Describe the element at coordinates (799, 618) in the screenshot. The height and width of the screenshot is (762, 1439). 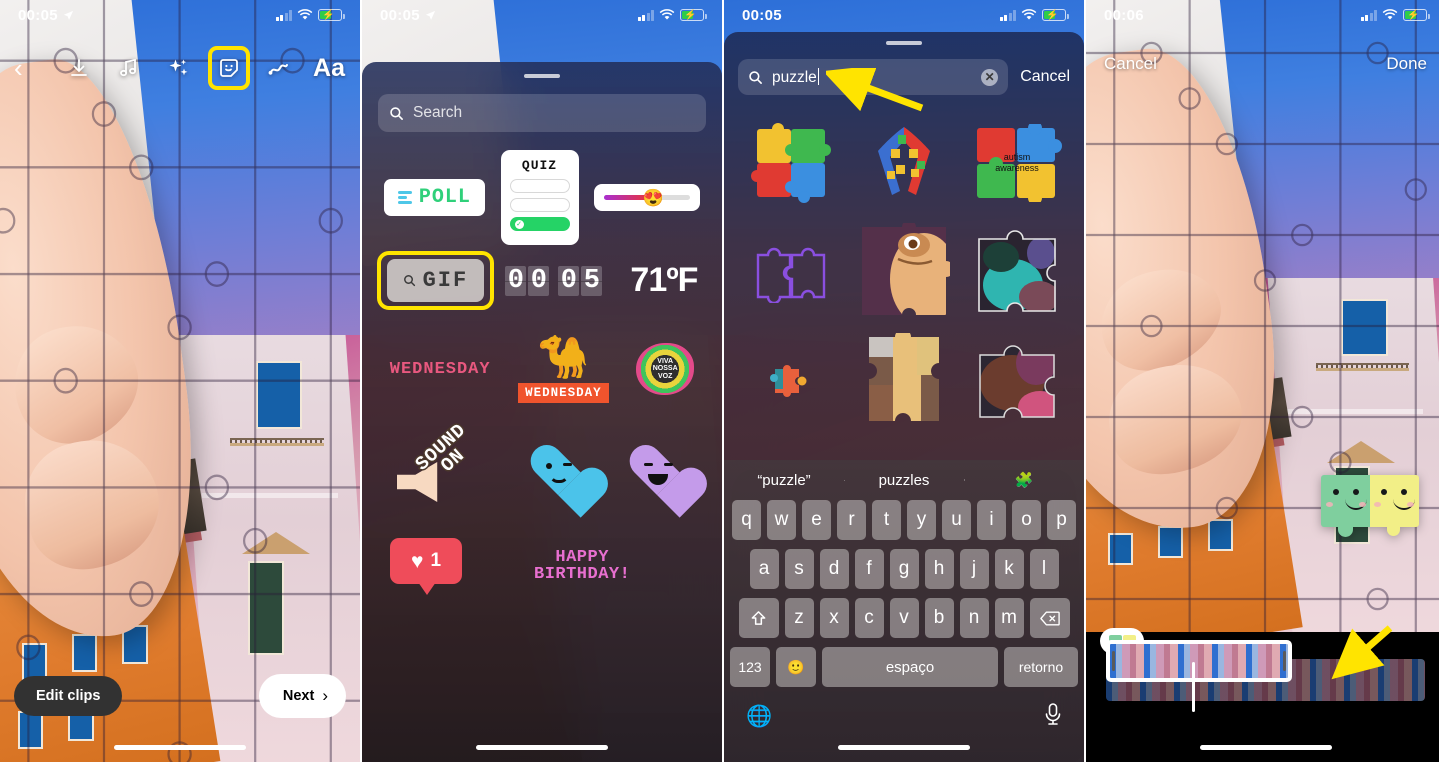
I see `key-z: z` at that location.